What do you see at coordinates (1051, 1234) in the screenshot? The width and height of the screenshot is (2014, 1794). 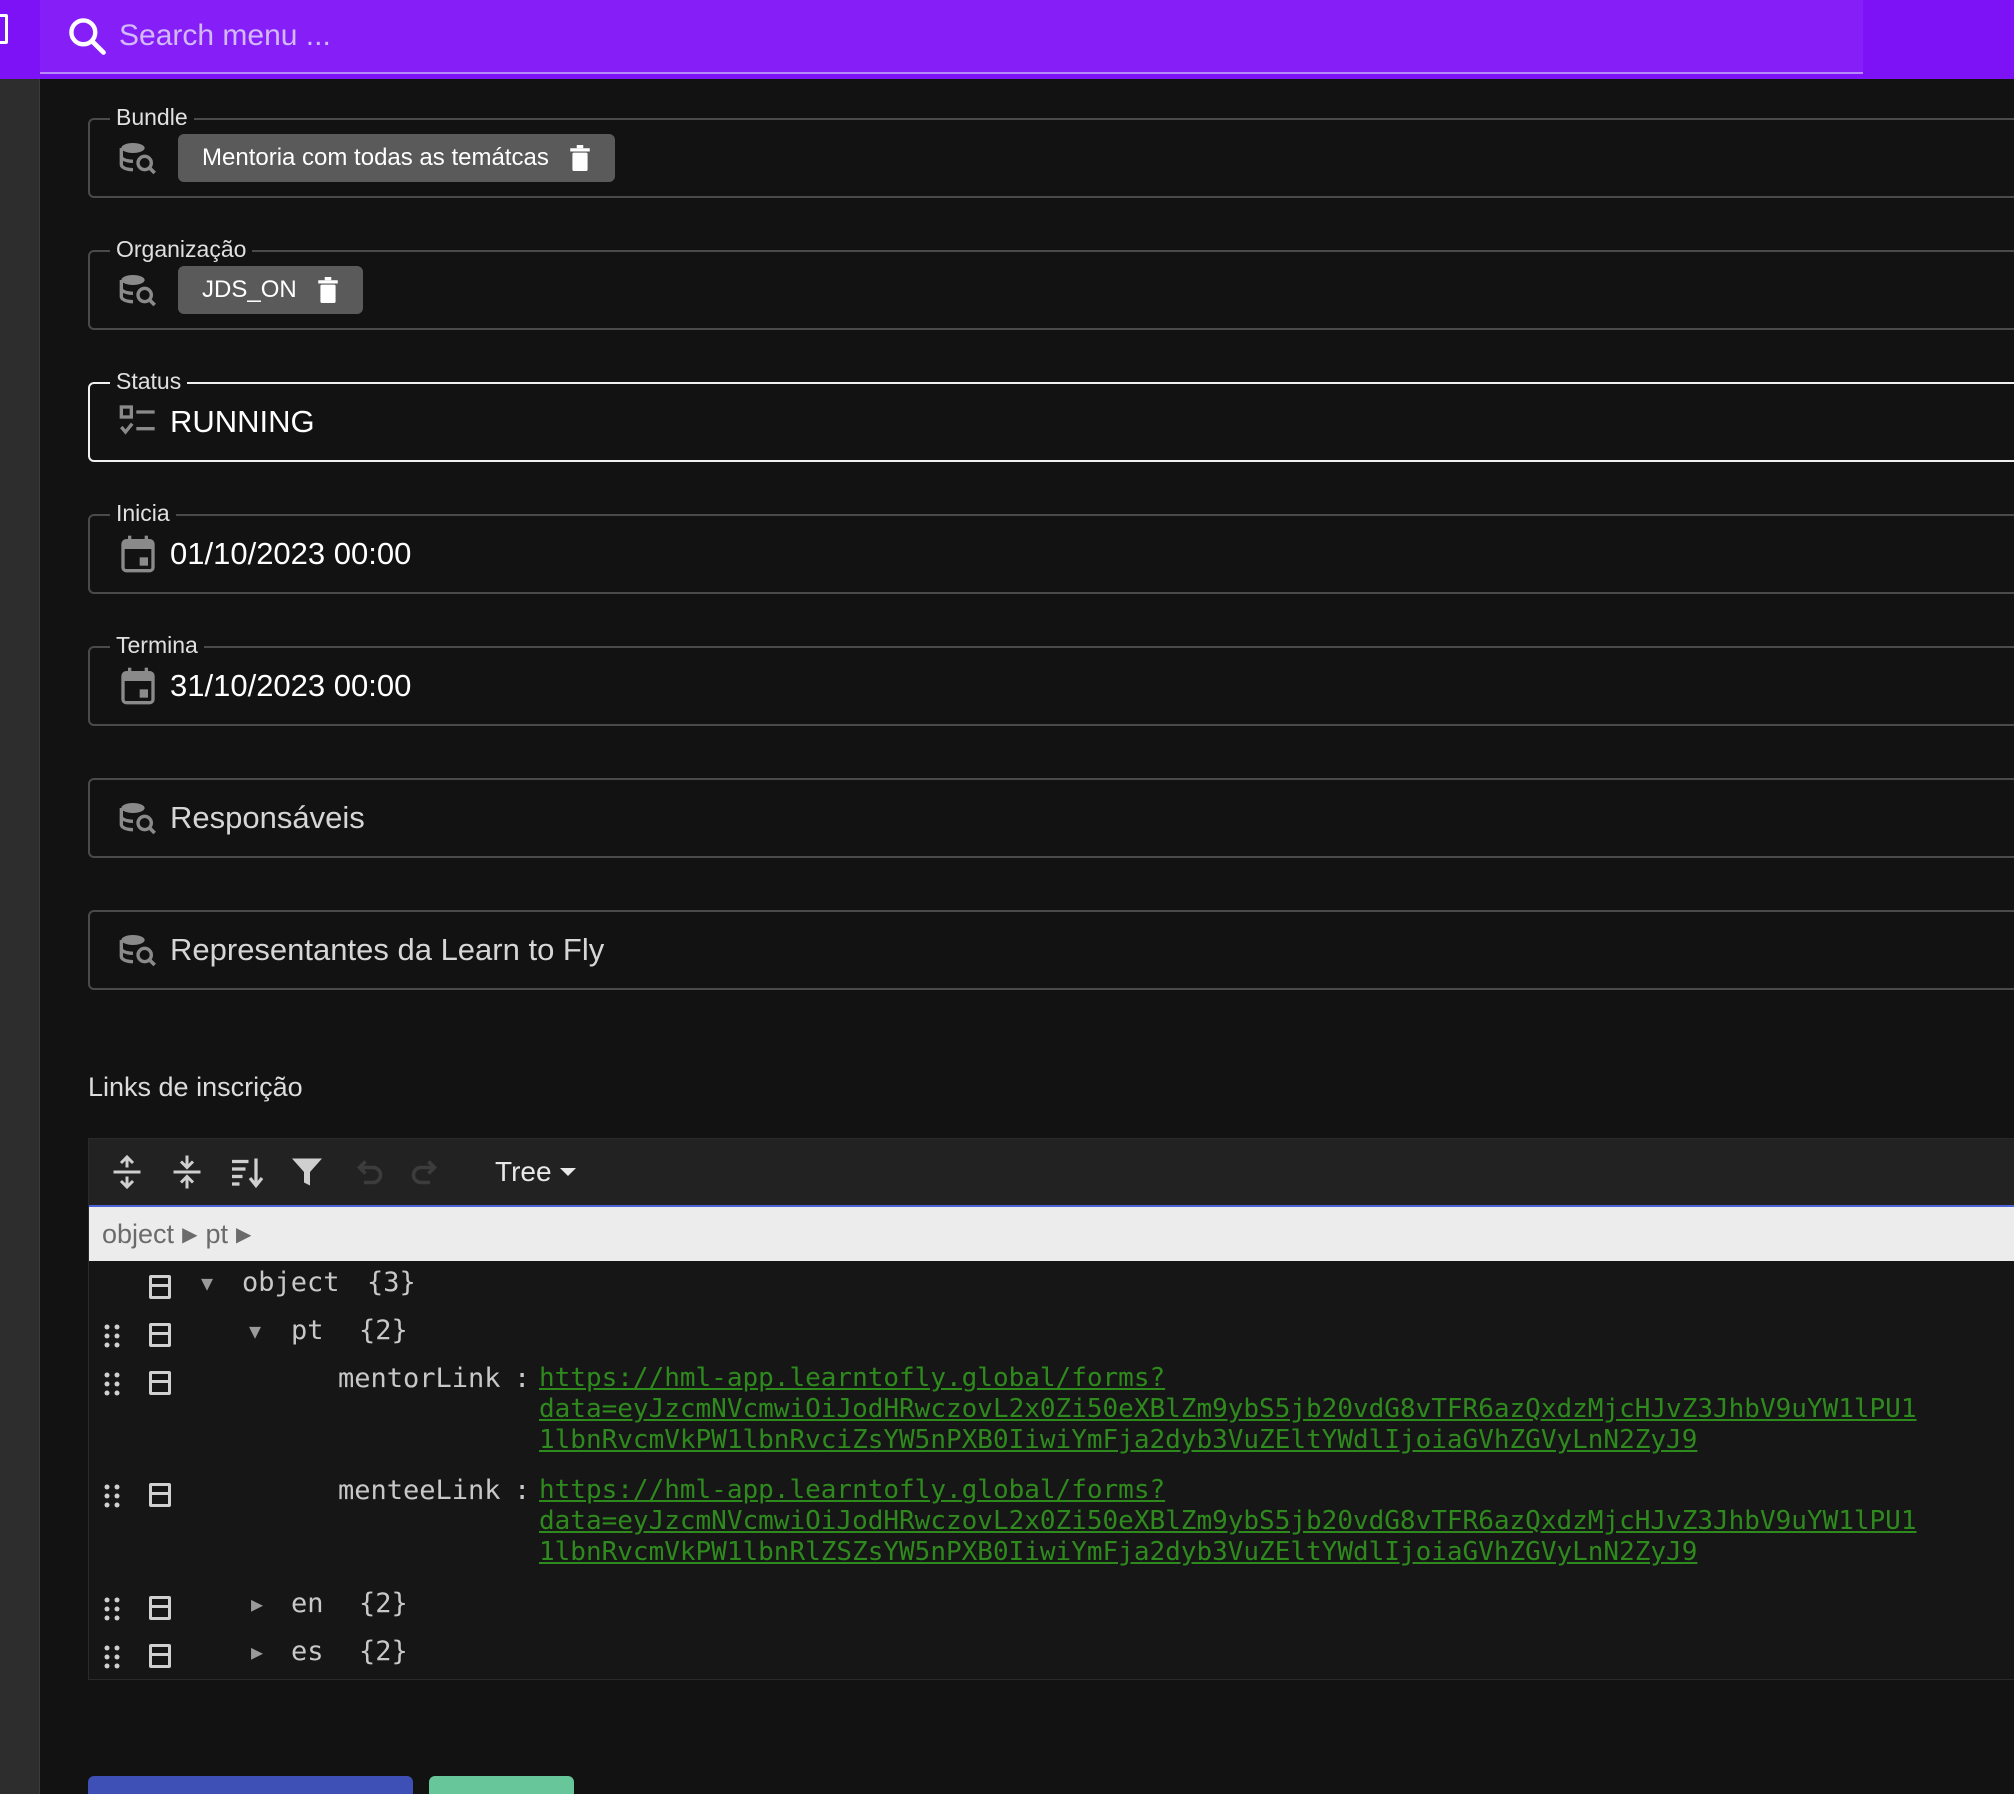 I see `breadcrumb: object ▶ pt ▶` at bounding box center [1051, 1234].